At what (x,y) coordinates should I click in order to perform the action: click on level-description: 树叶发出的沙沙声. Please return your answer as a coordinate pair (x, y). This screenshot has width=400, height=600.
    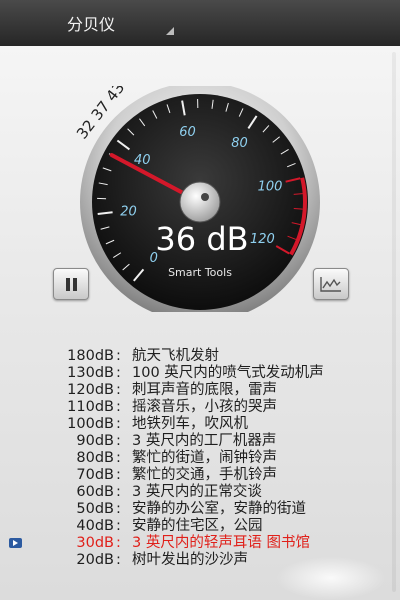
    Looking at the image, I should click on (190, 560).